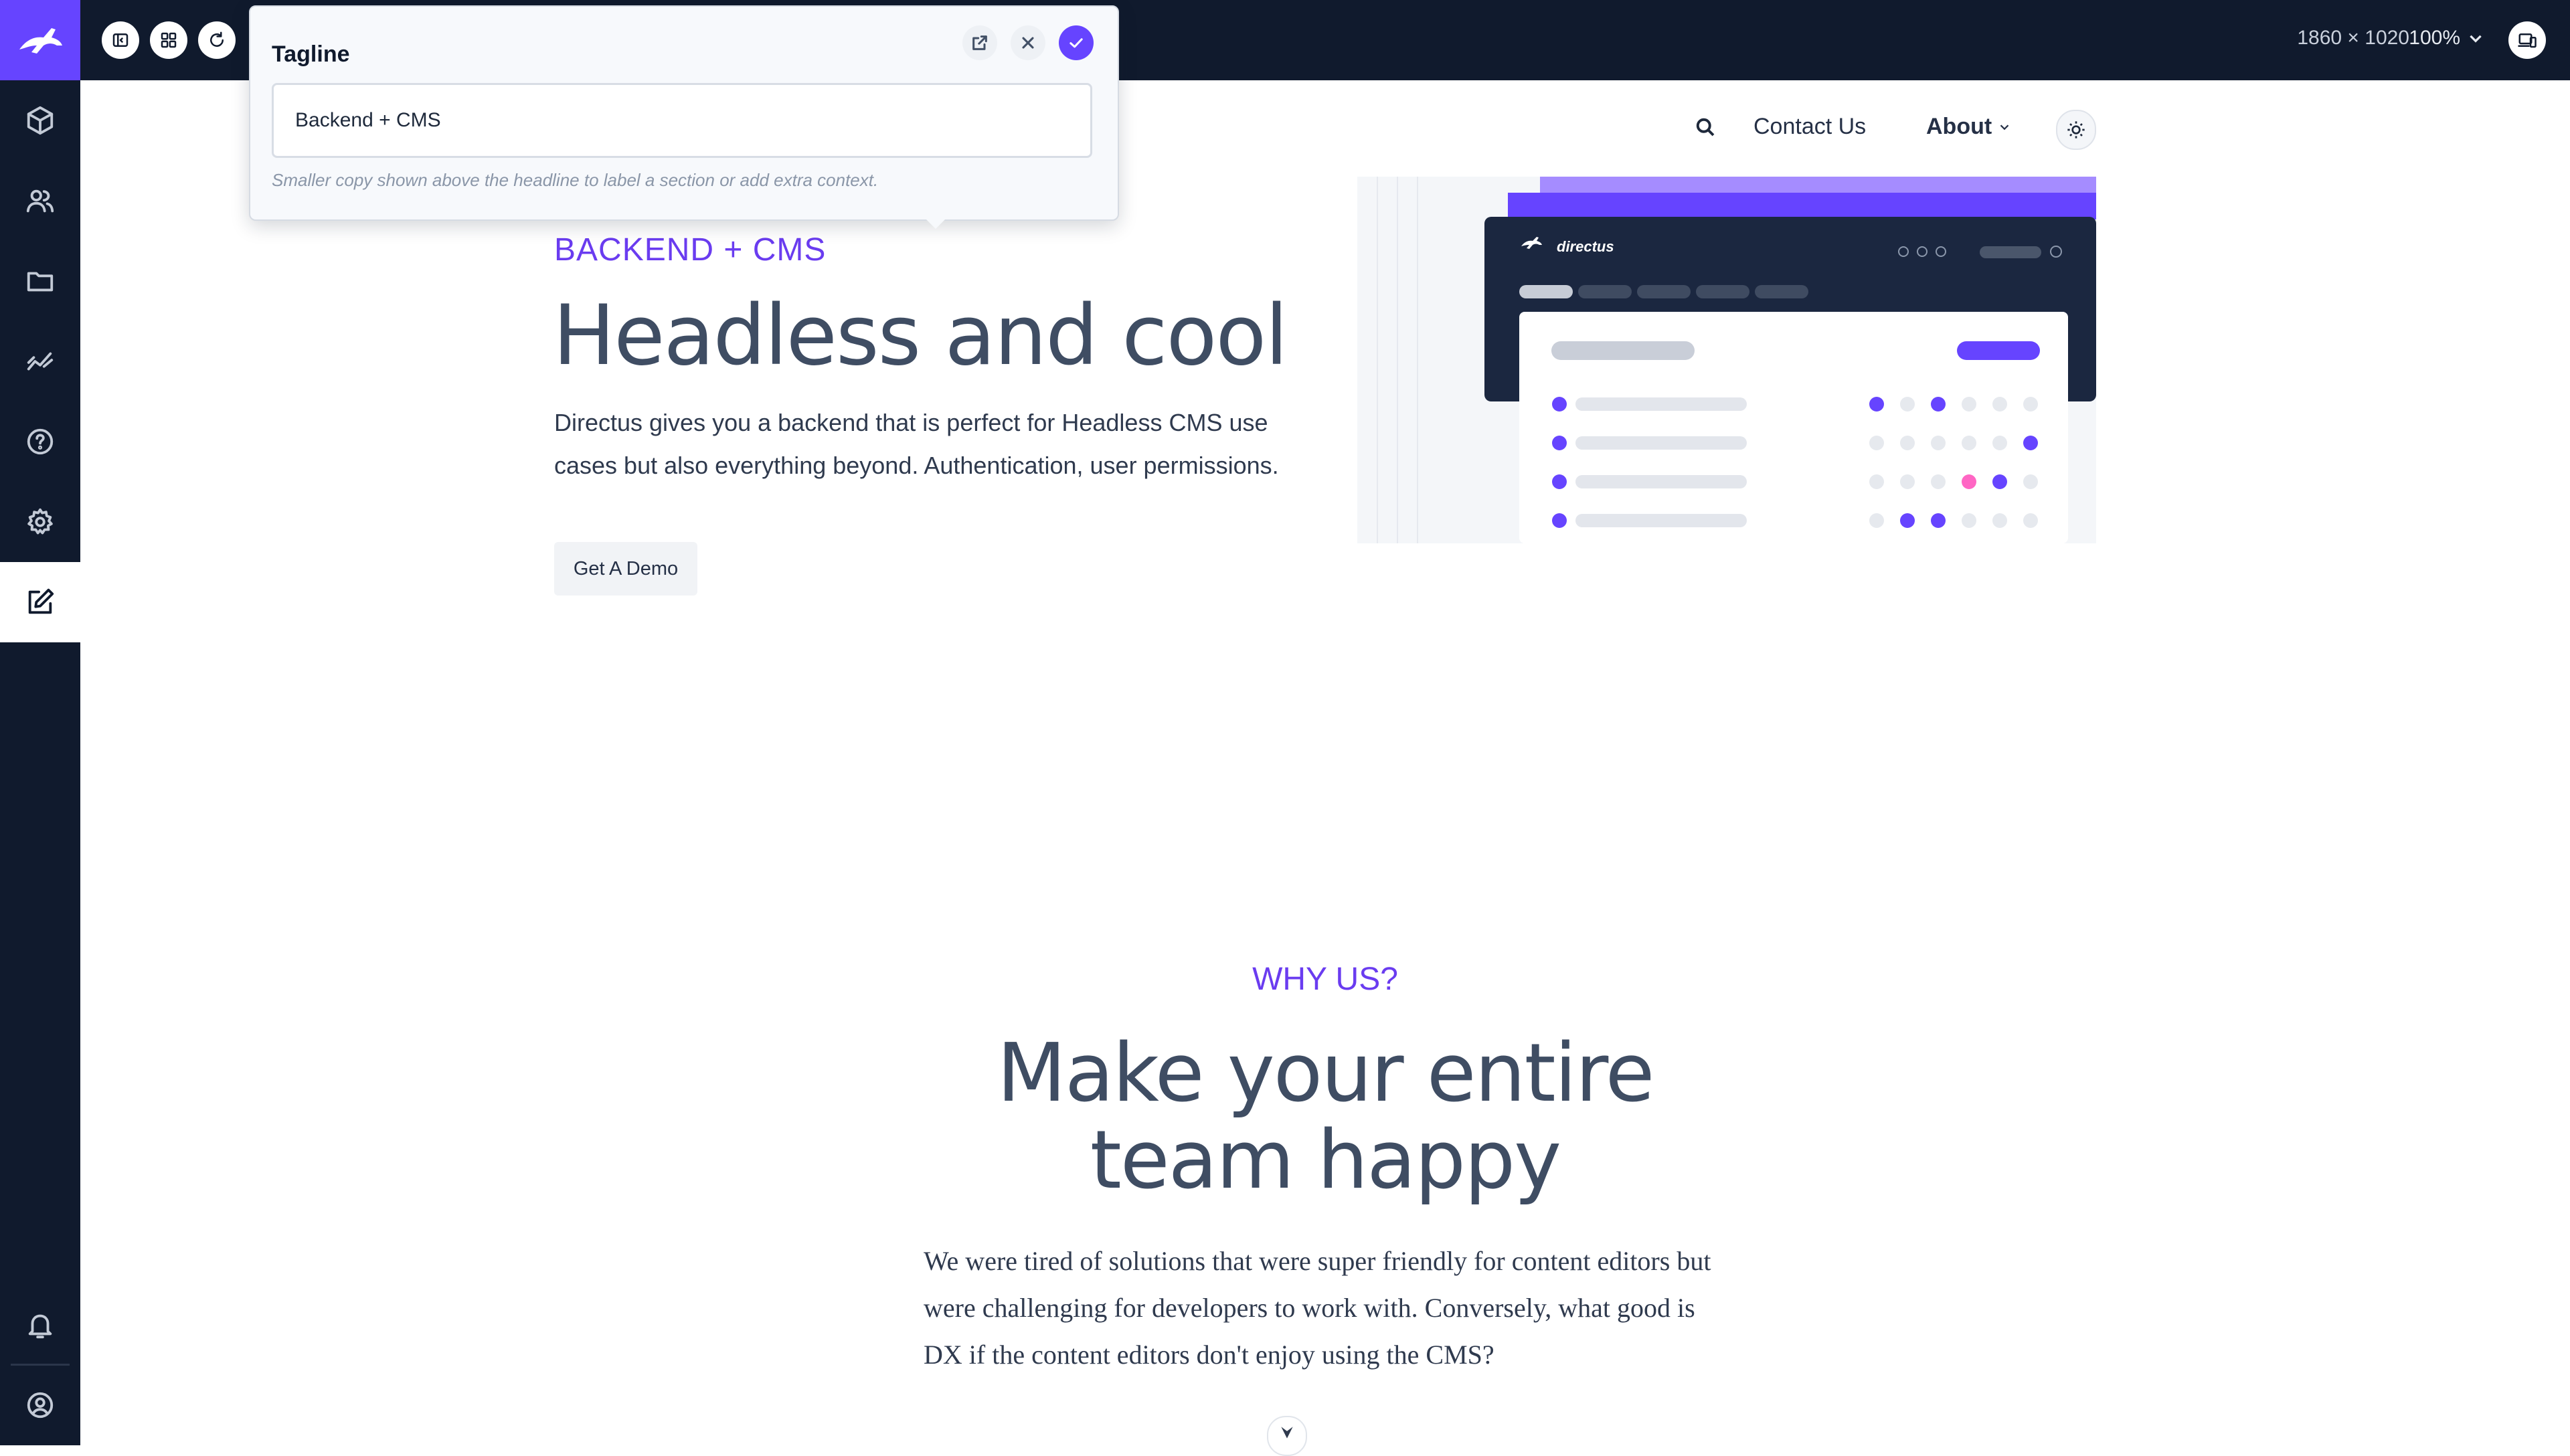  I want to click on why-tagline: WHY US?, so click(1285, 979).